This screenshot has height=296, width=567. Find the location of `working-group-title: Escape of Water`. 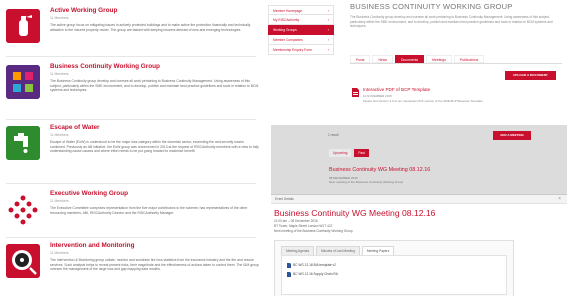

working-group-title: Escape of Water is located at coordinates (155, 128).